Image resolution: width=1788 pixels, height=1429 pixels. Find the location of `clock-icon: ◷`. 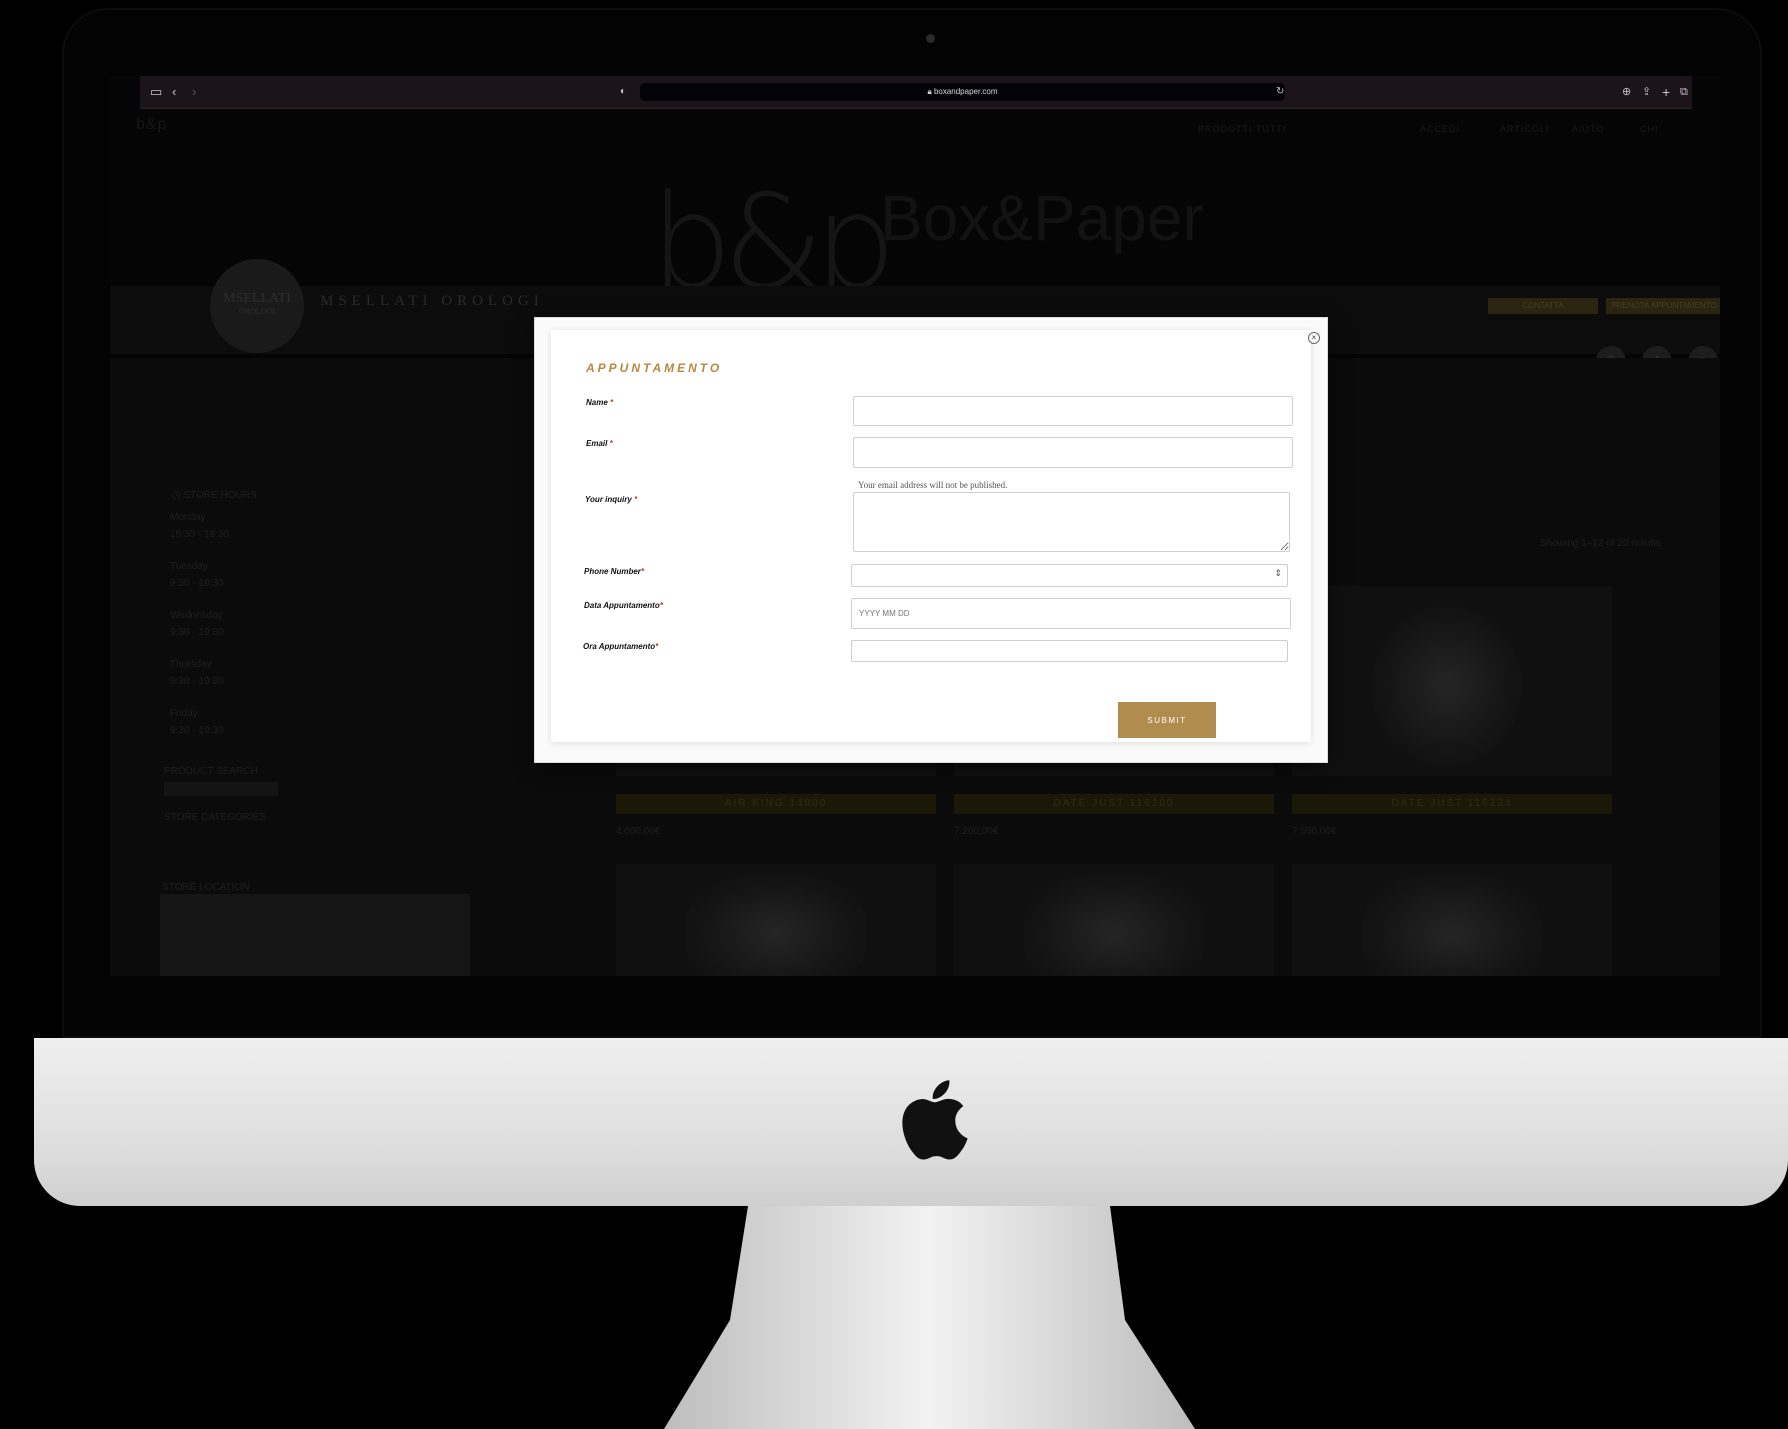

clock-icon: ◷ is located at coordinates (178, 495).